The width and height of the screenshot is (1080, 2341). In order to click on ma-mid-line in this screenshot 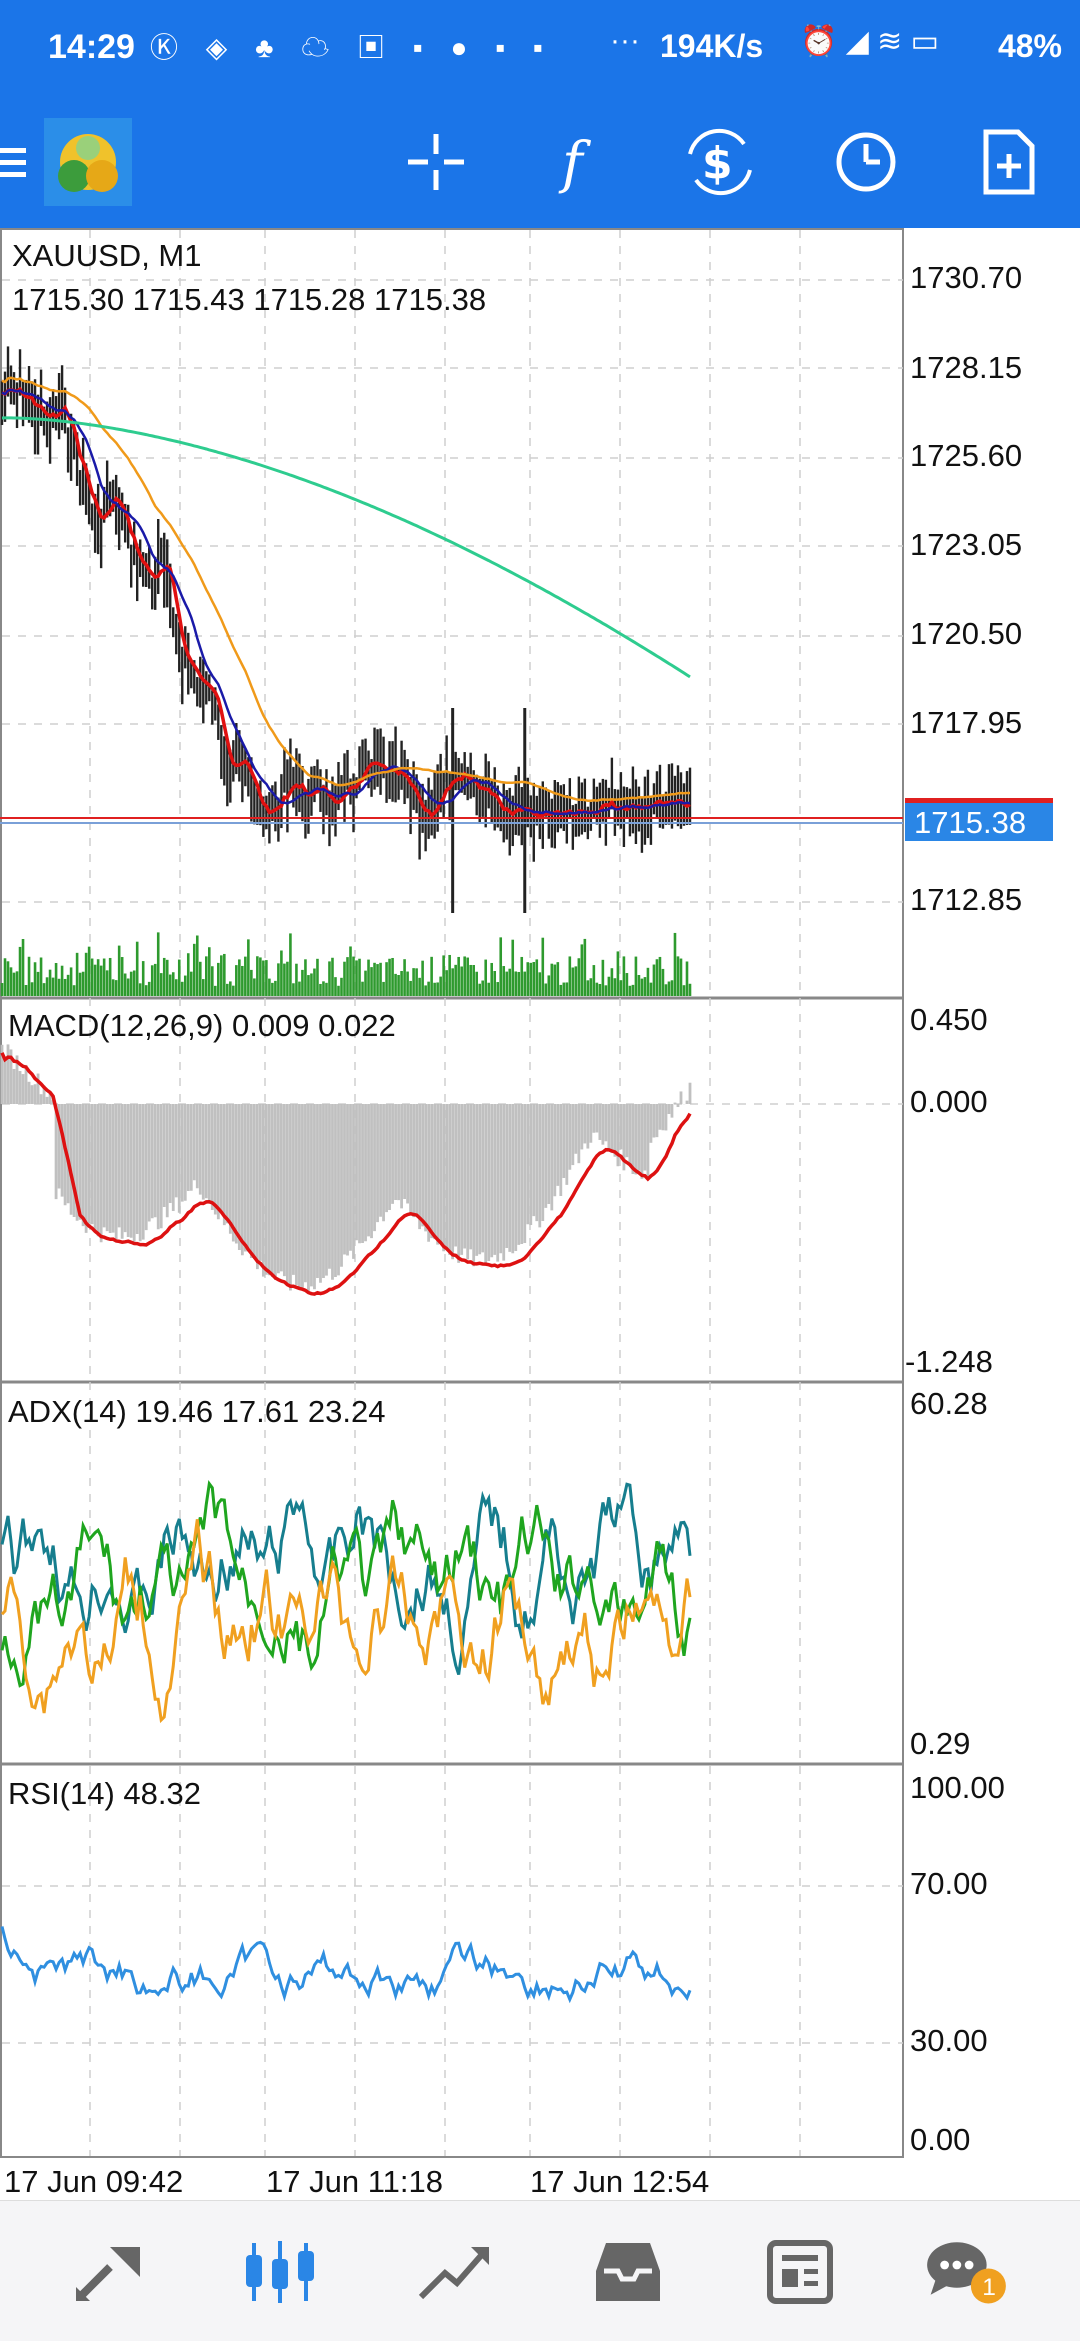, I will do `click(346, 602)`.